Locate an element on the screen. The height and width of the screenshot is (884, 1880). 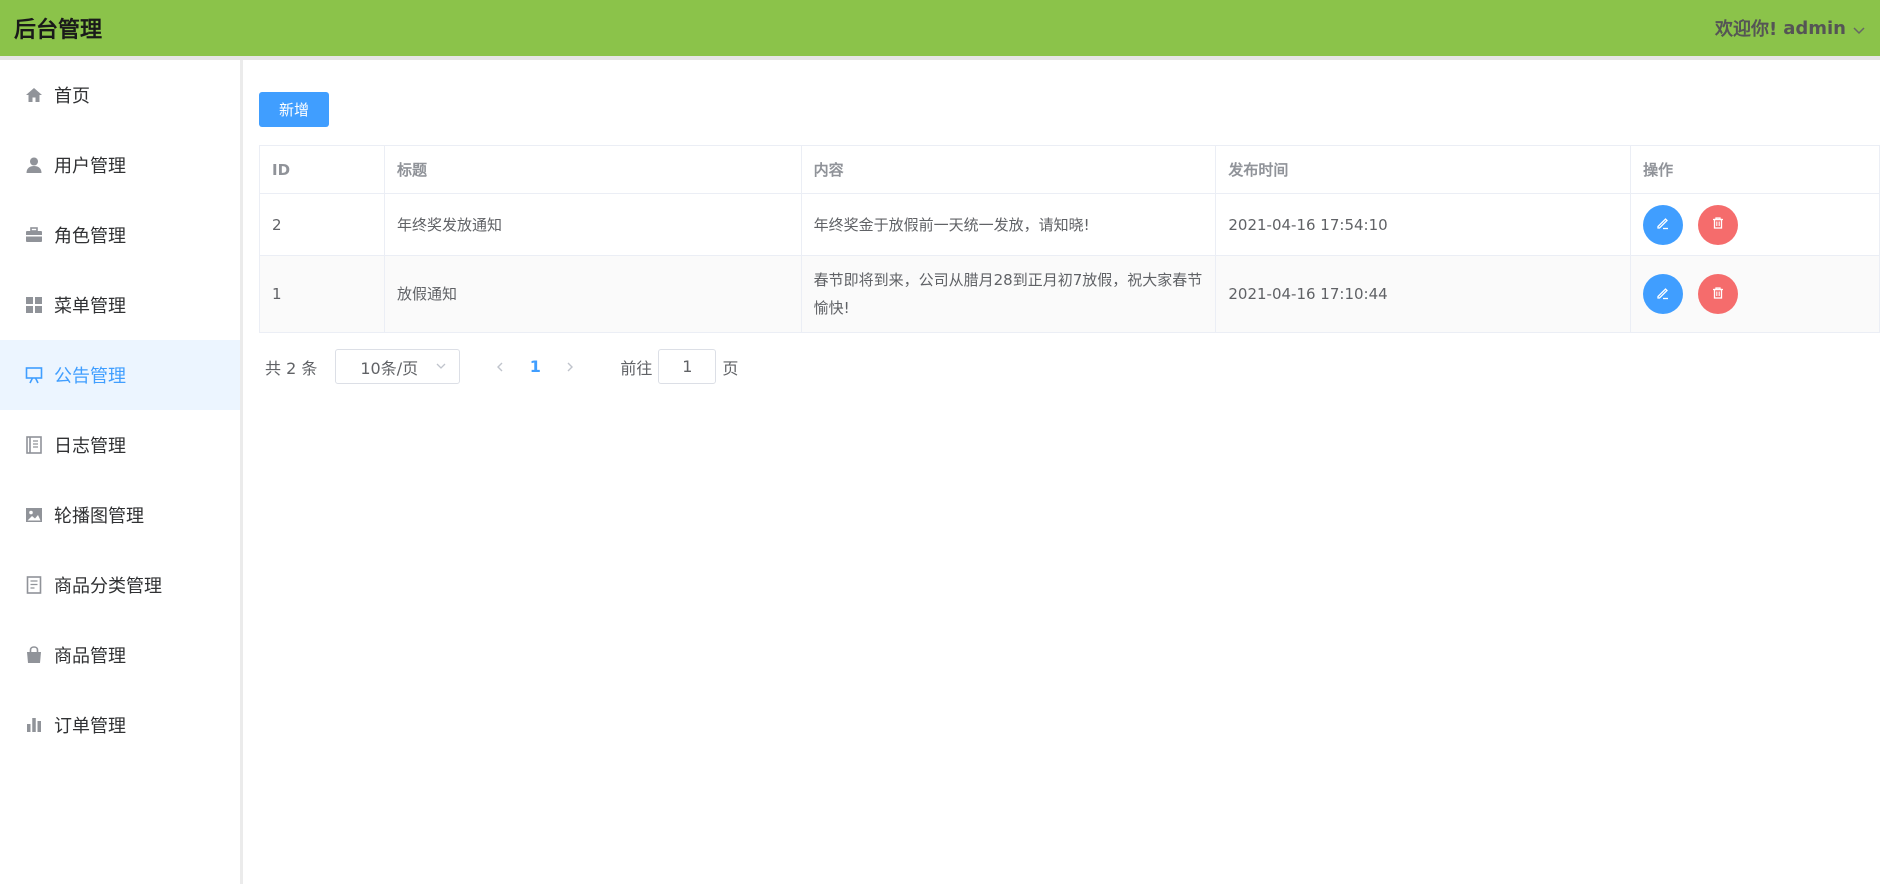
sidebar-item-categories: 商品分类管理 is located at coordinates (120, 585).